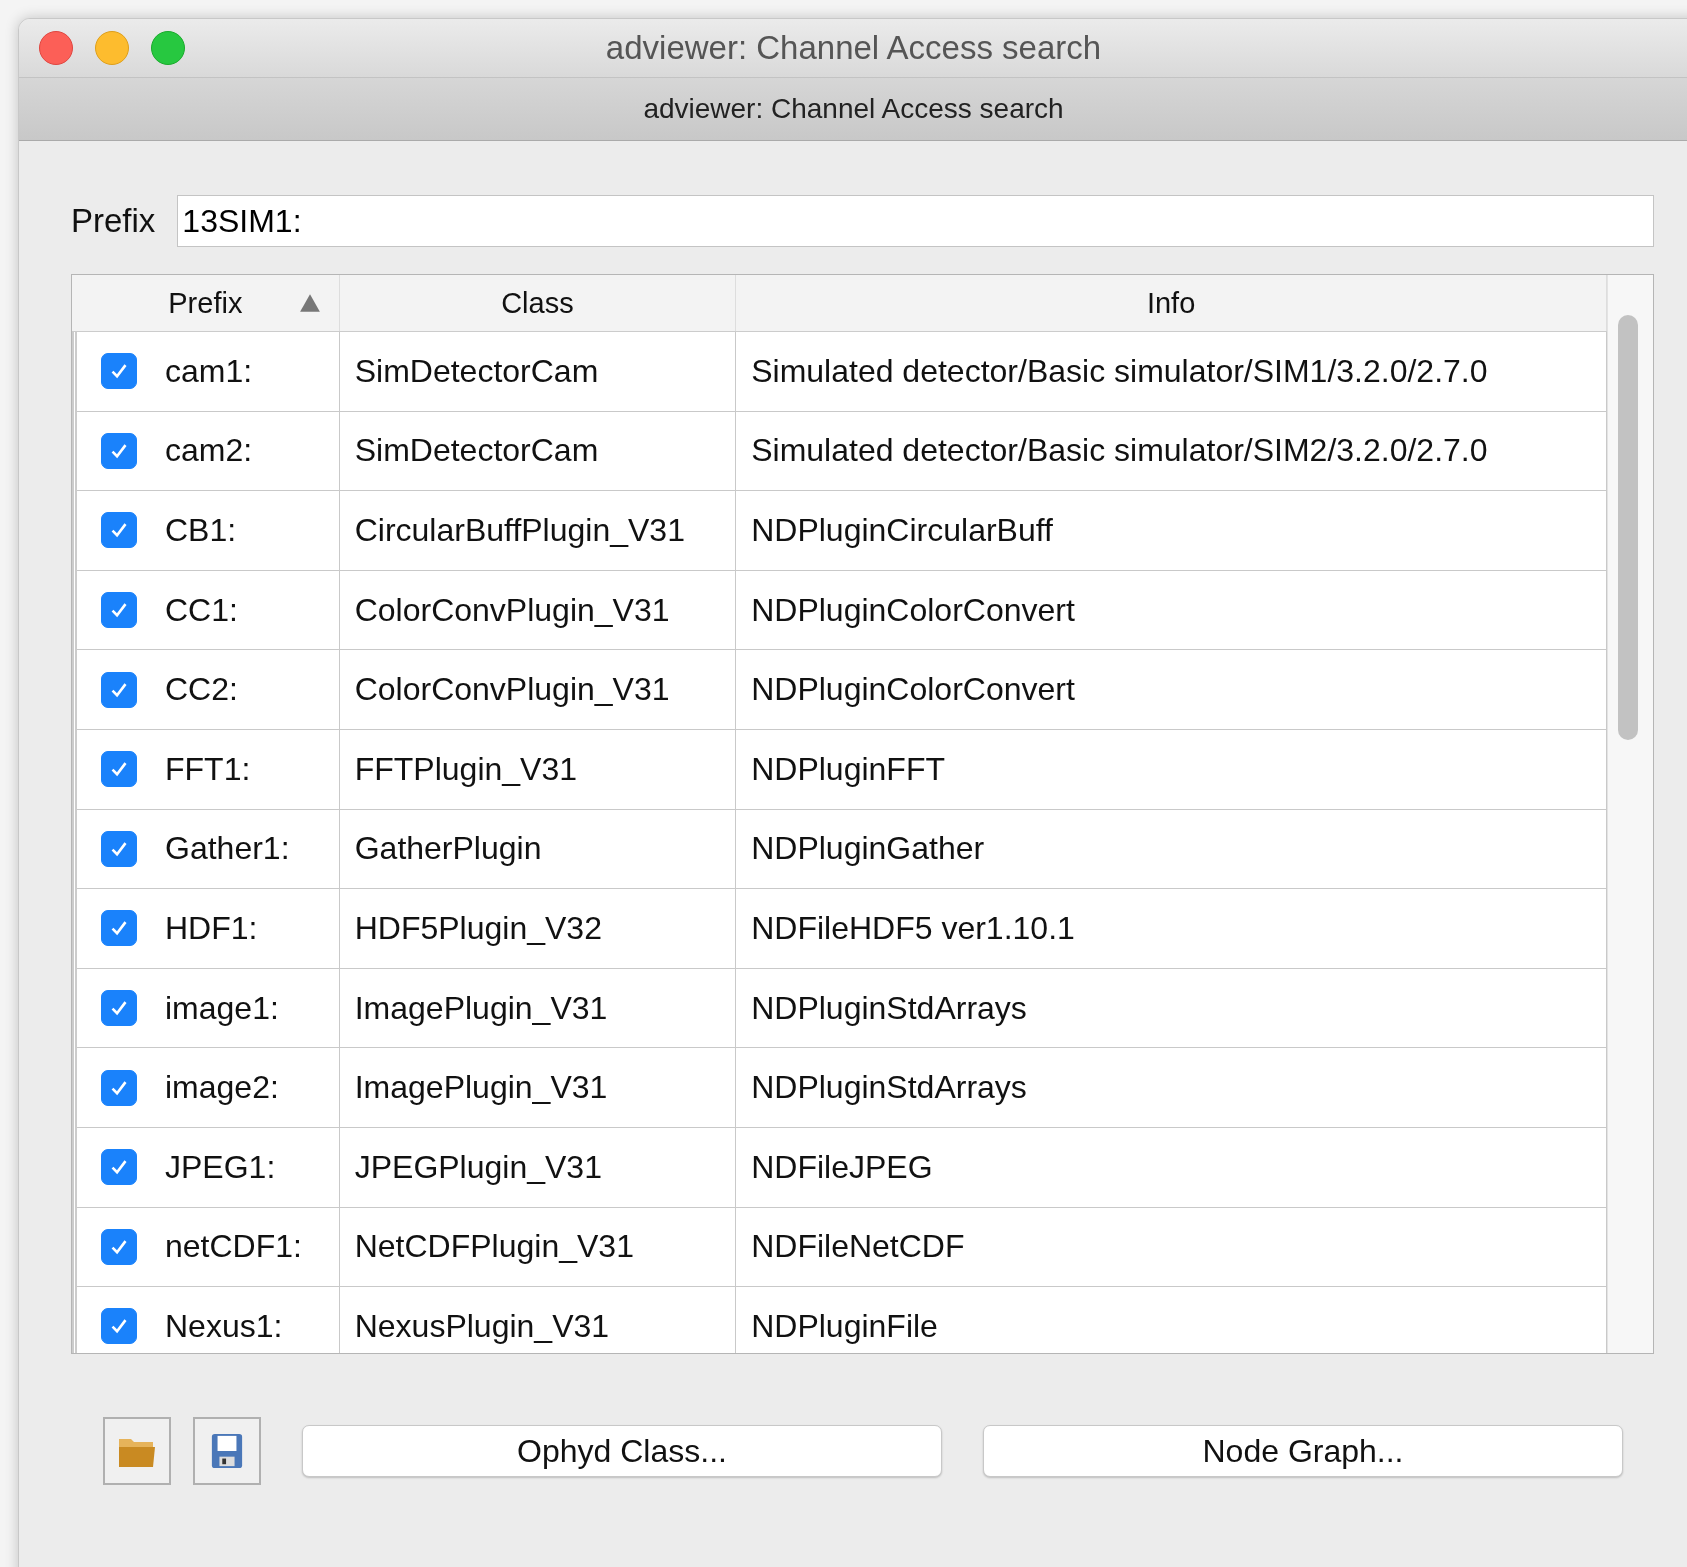 The width and height of the screenshot is (1687, 1567). Describe the element at coordinates (913, 928) in the screenshot. I see `table-cell: NDFileHDF5 ver1.10.1` at that location.